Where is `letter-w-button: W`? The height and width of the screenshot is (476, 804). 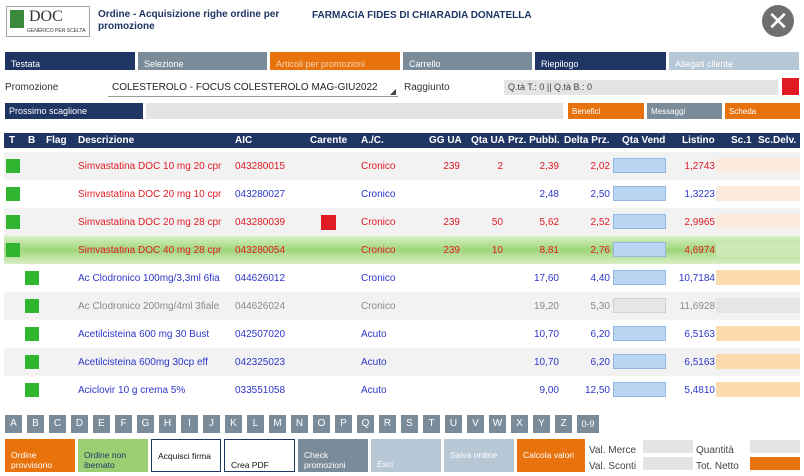
letter-w-button: W is located at coordinates (497, 424).